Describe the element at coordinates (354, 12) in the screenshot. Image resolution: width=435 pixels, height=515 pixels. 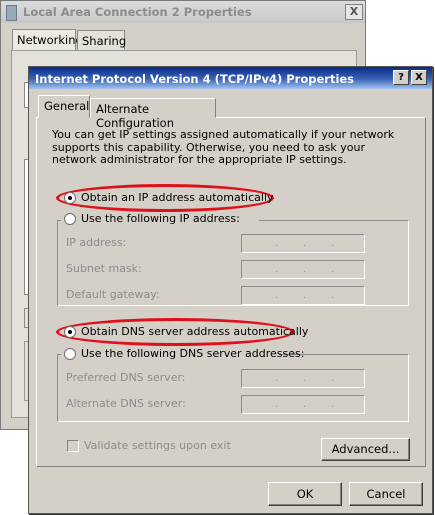
I see `back-window-close-button: X` at that location.